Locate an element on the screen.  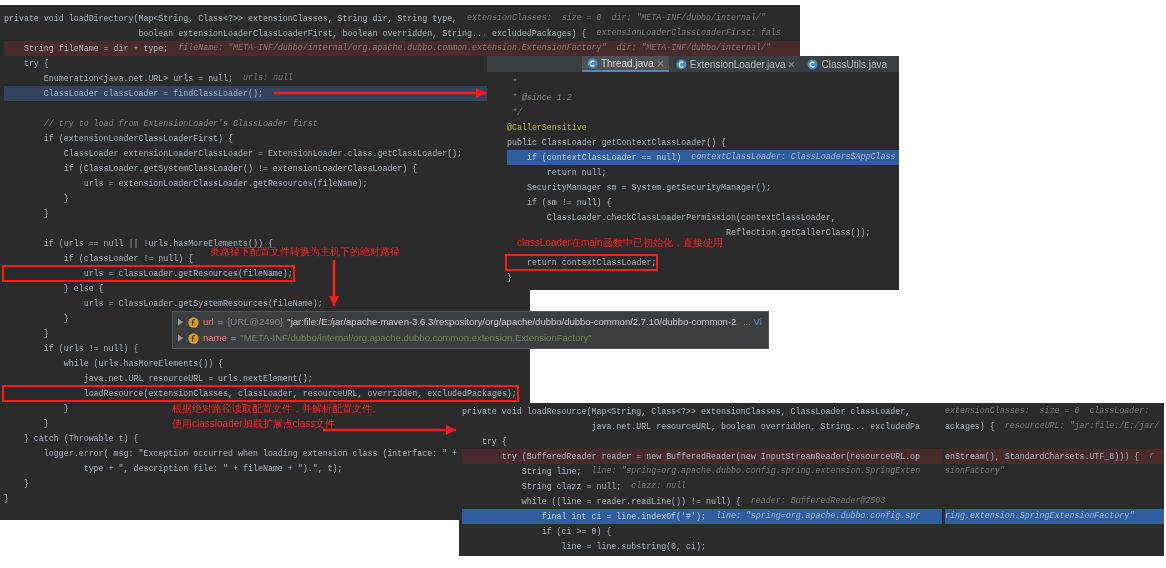
annotation-note: 类路径下配置文件转换为主机下的绝对路径 is located at coordinates (305, 252).